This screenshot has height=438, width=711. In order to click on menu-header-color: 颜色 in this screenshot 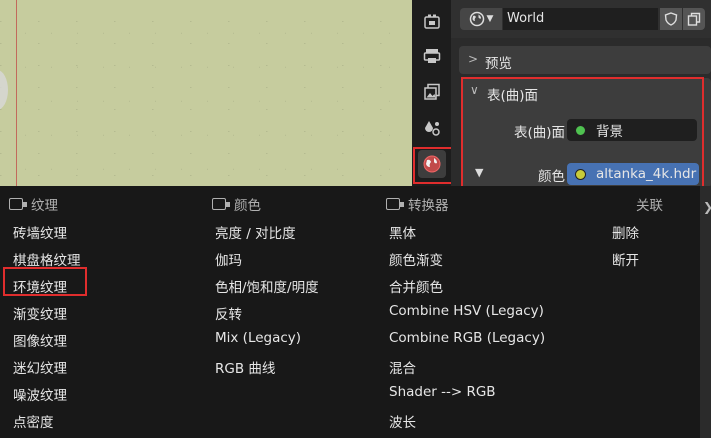, I will do `click(236, 204)`.